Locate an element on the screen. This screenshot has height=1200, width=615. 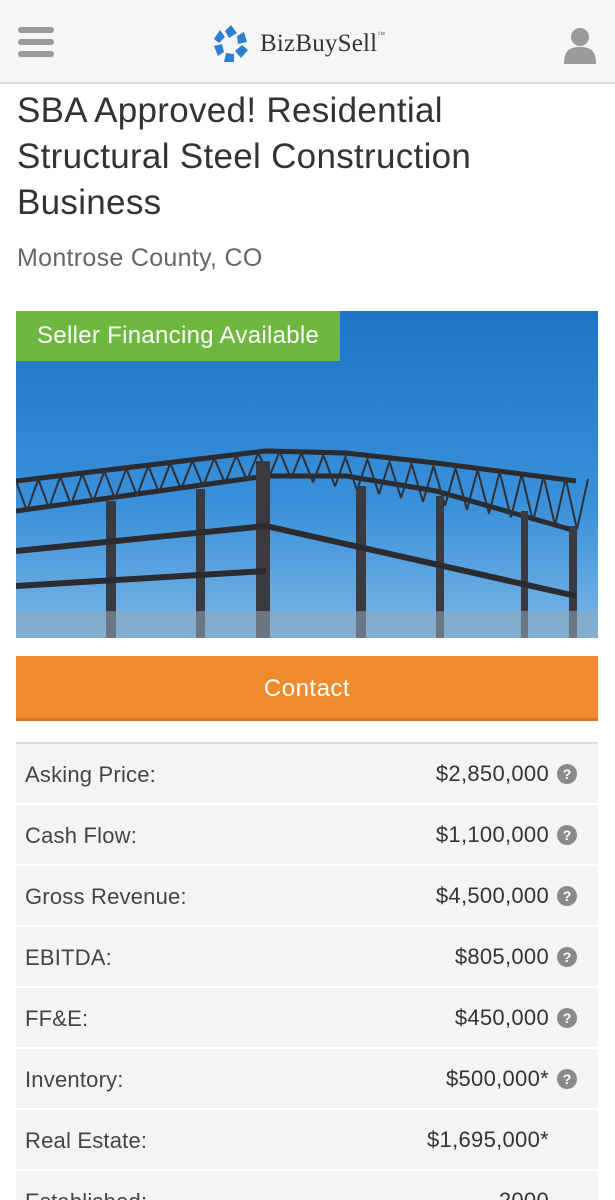
detail-value: $1,695,000* is located at coordinates (488, 1139).